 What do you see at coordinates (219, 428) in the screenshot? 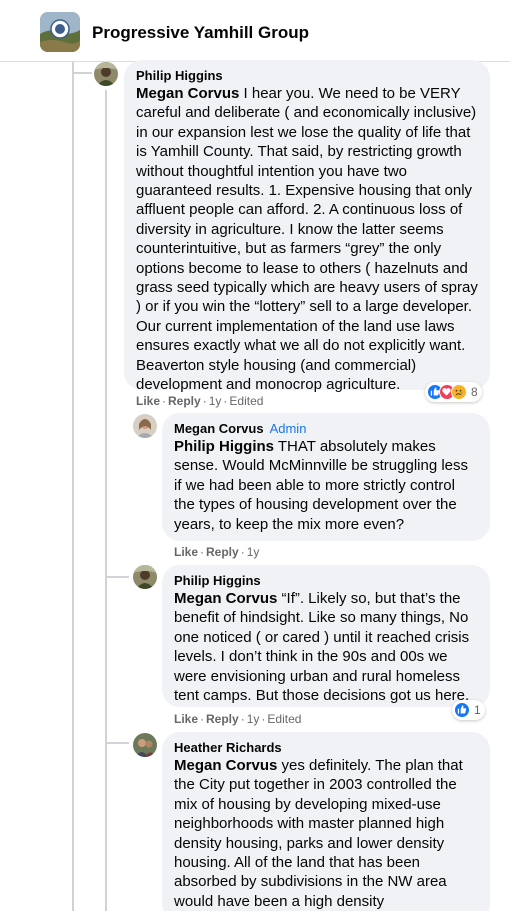
I see `comment-author-name: Megan Corvus` at bounding box center [219, 428].